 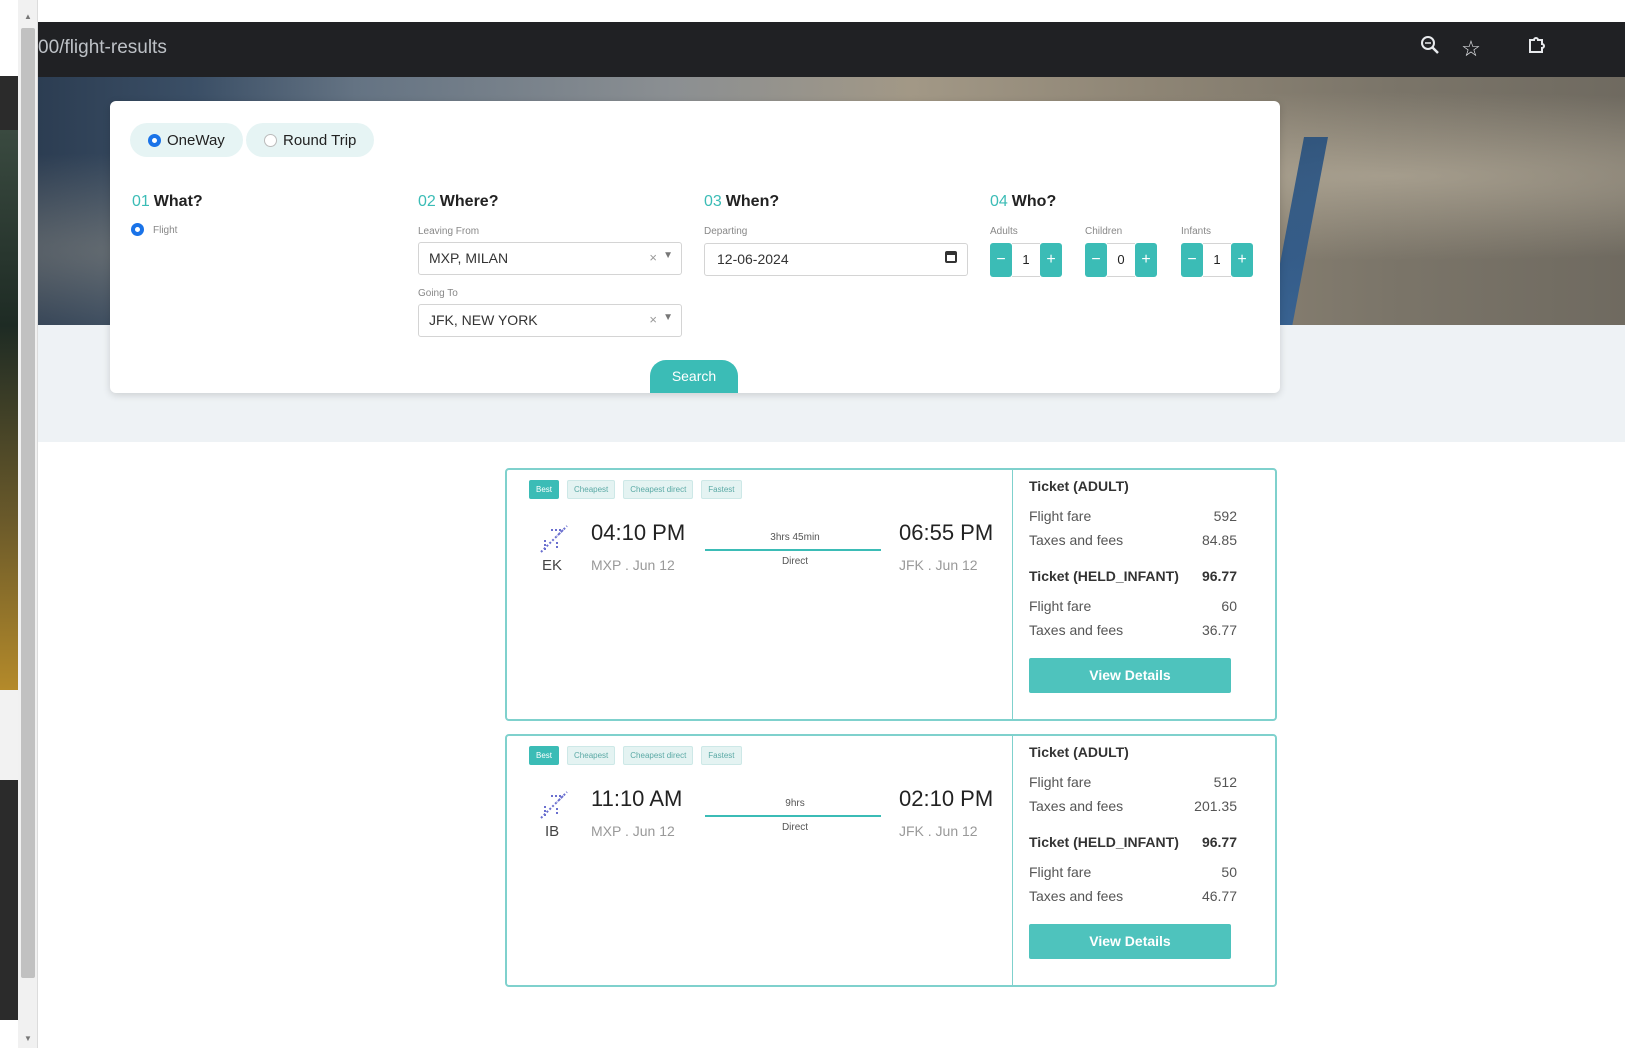 I want to click on star-icon: ☆, so click(x=1471, y=49).